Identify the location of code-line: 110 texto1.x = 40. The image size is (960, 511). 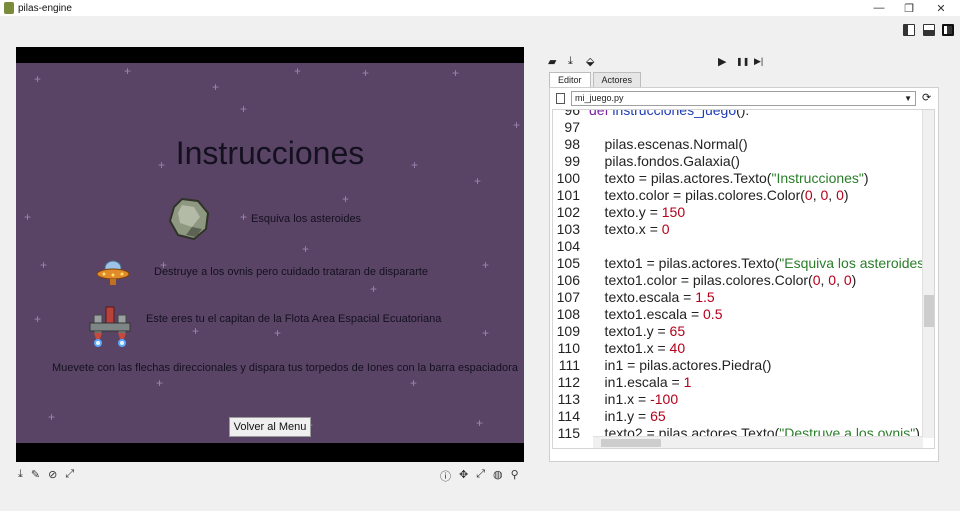
(738, 348).